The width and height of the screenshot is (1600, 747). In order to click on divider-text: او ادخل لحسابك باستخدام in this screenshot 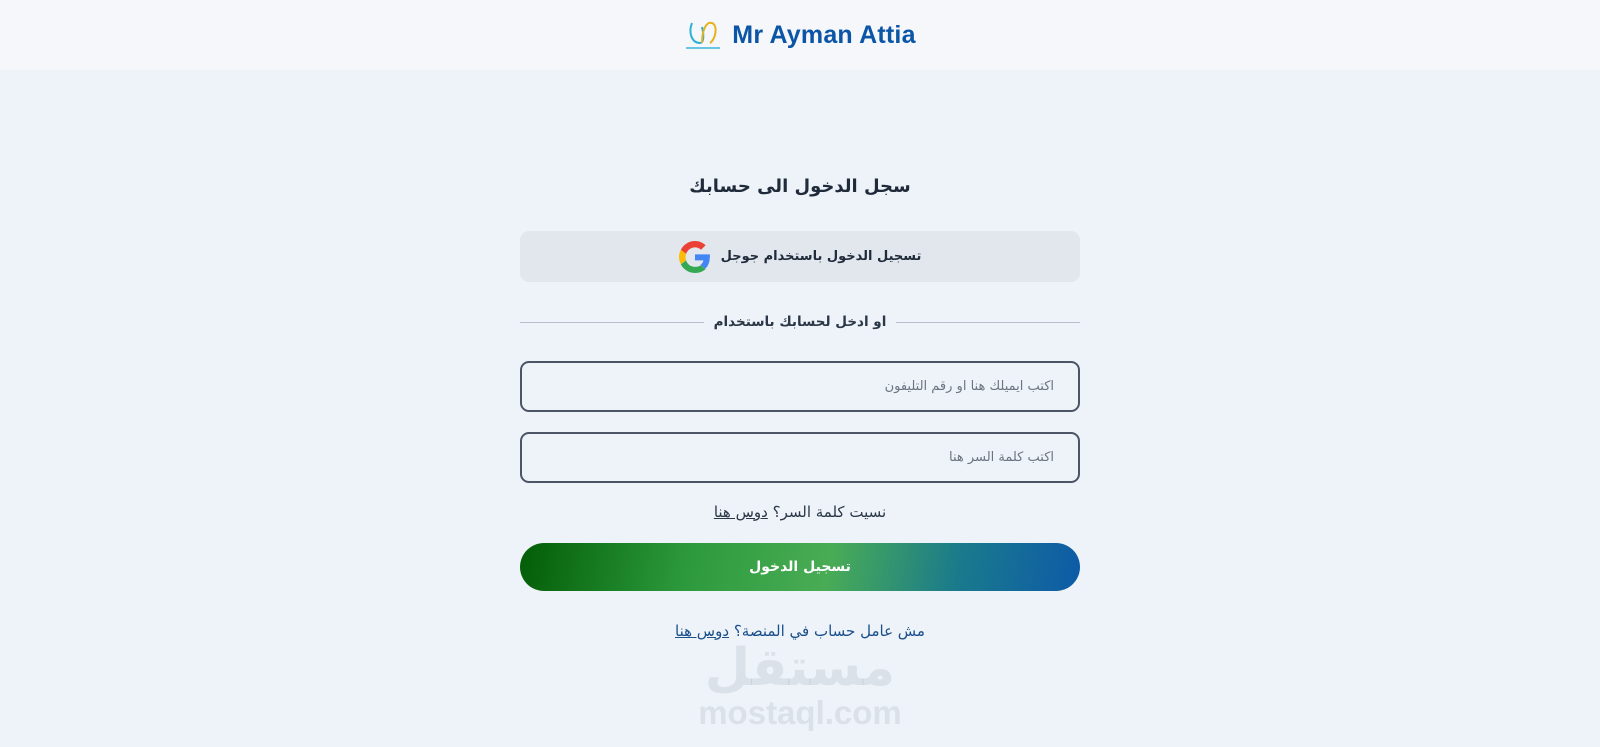, I will do `click(800, 322)`.